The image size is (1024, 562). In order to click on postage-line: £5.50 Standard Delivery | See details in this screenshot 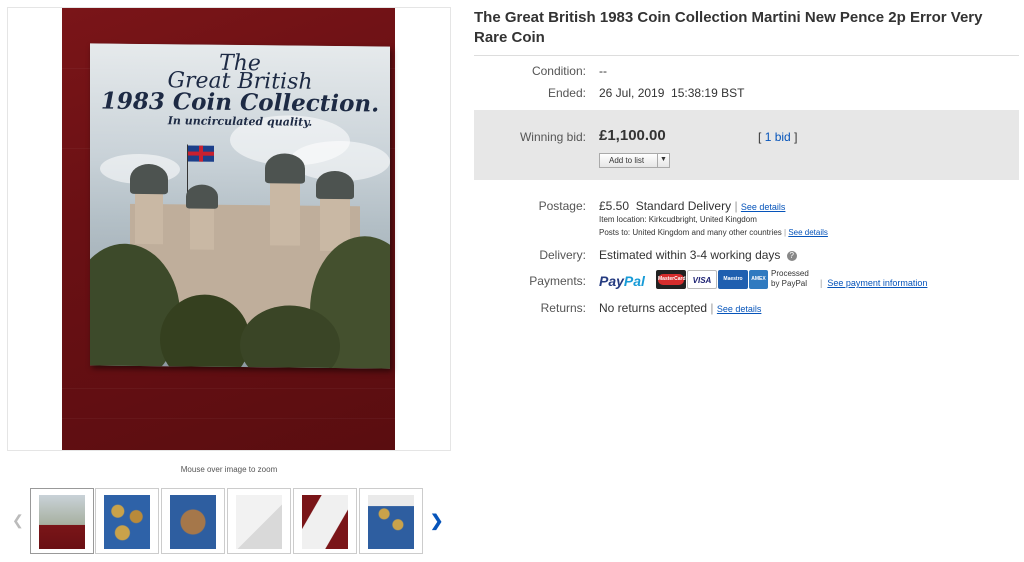, I will do `click(692, 206)`.